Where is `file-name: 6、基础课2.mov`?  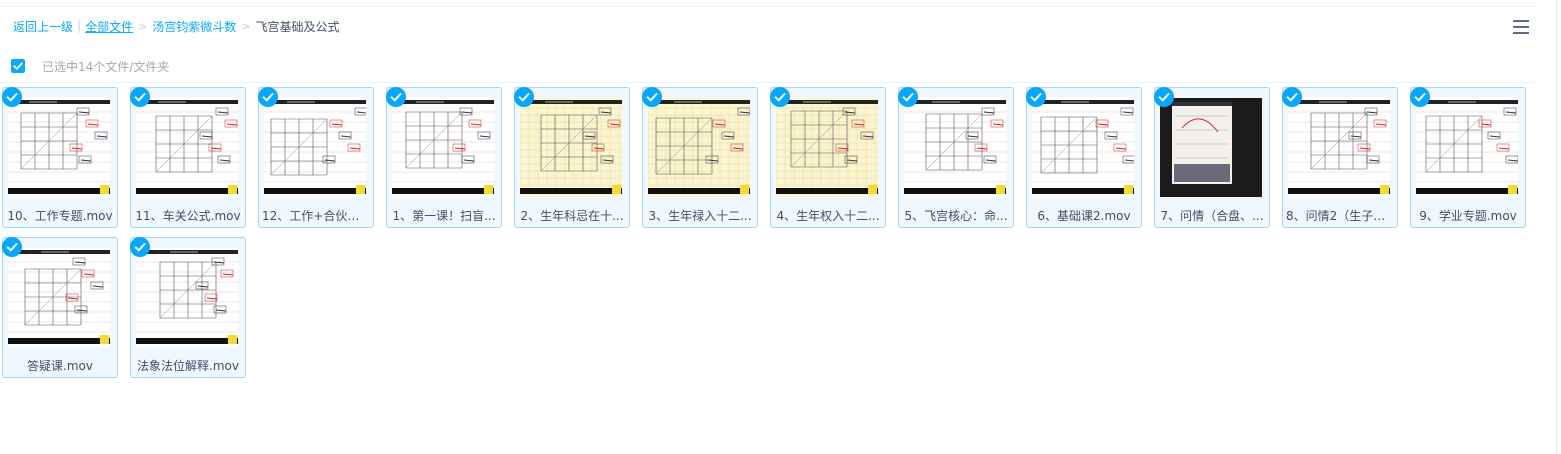
file-name: 6、基础课2.mov is located at coordinates (1084, 216).